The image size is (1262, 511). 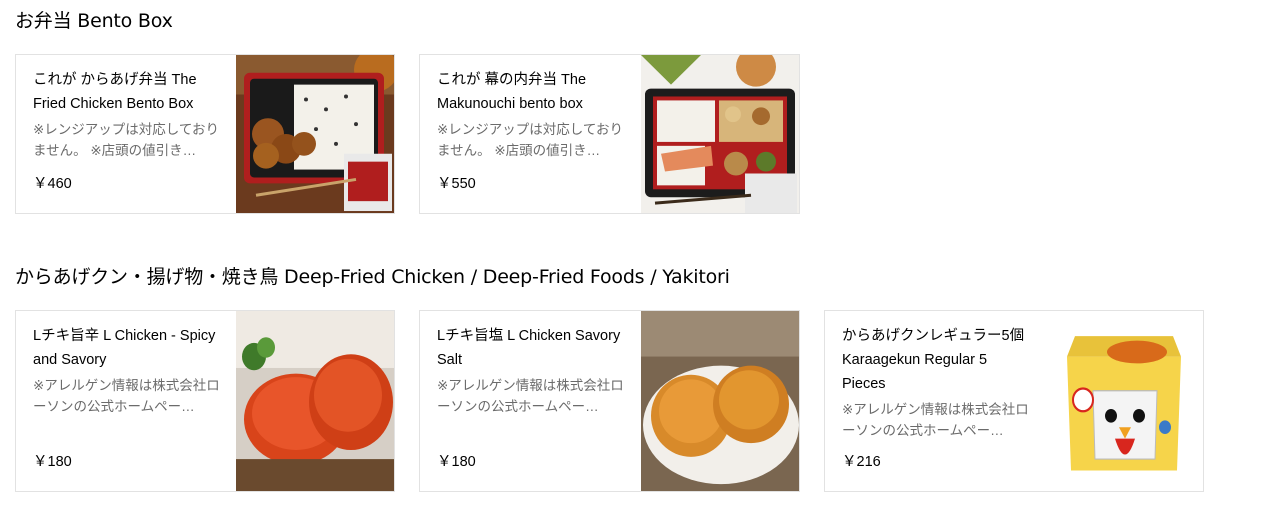 I want to click on spicy-fried-chicken-photo, so click(x=315, y=401).